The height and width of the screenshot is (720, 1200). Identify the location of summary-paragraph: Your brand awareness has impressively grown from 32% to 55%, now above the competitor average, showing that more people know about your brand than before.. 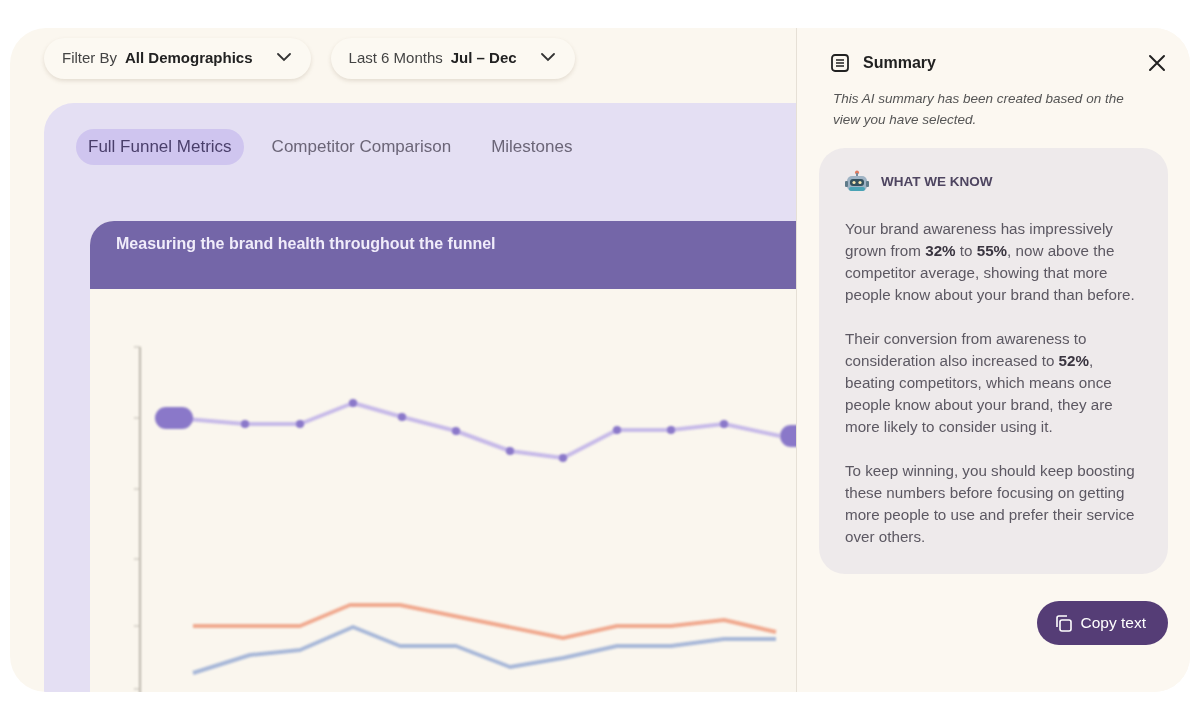
(990, 262).